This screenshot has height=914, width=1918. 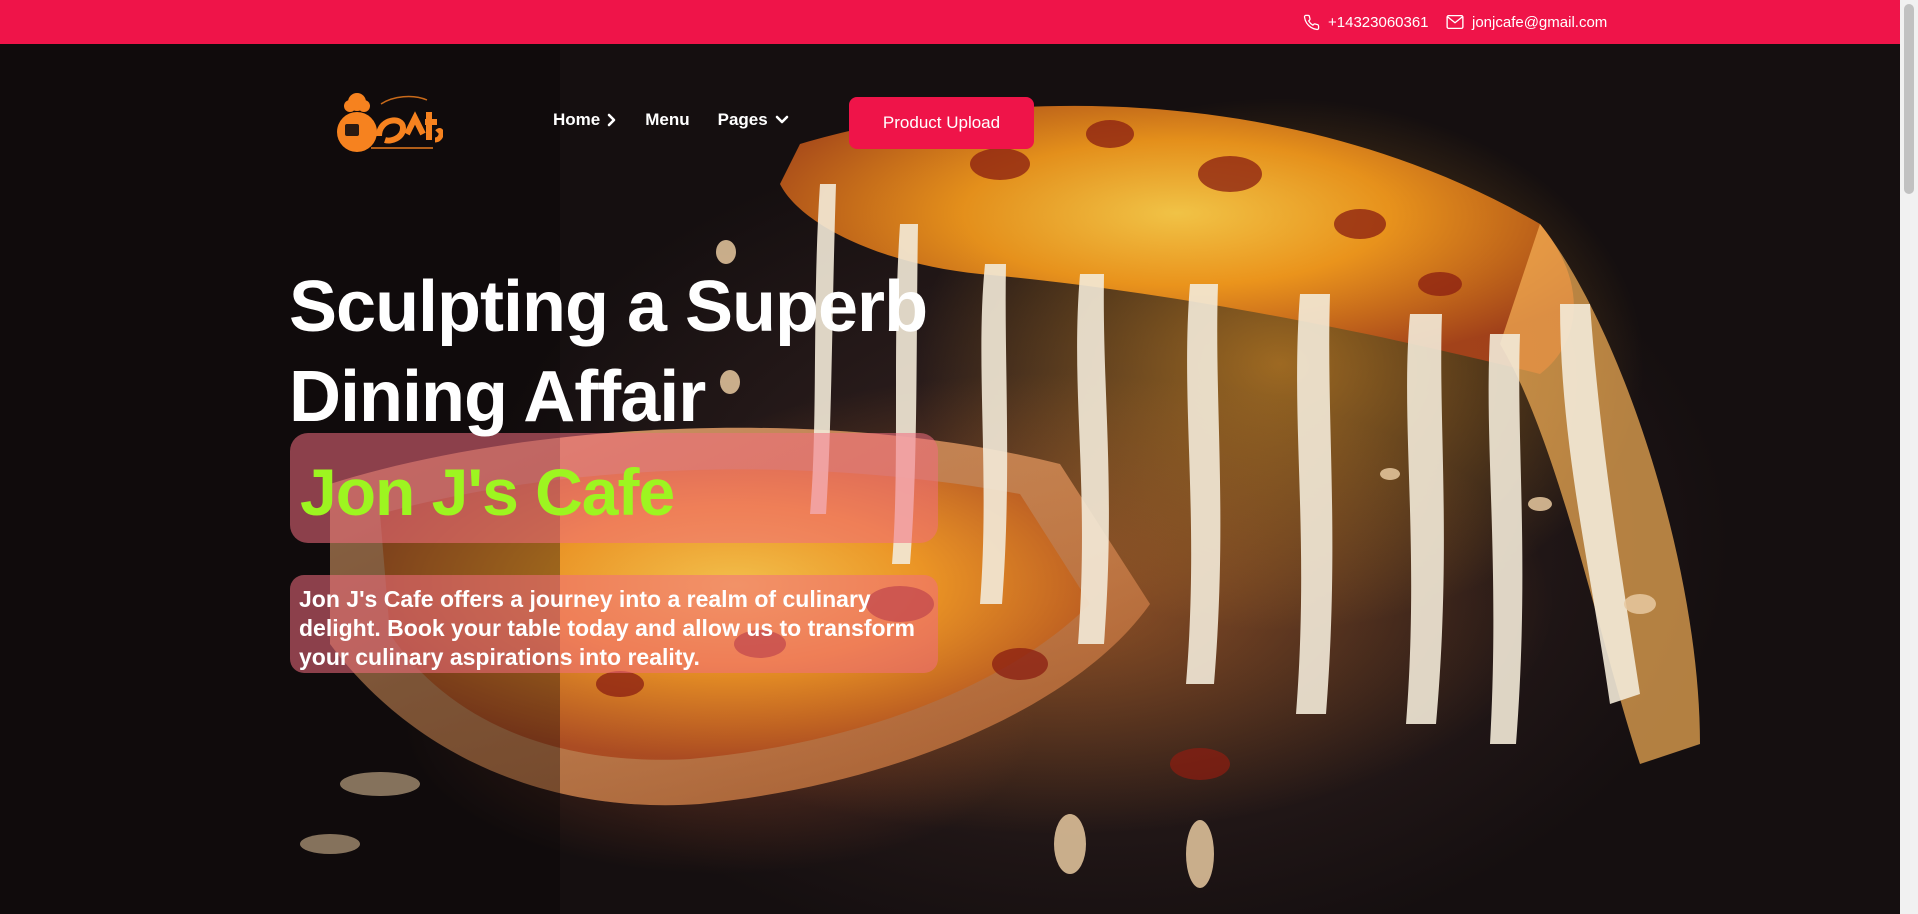 What do you see at coordinates (950, 22) in the screenshot?
I see `top-contact-bar: +14323060361 jonjcafe@gmail.com` at bounding box center [950, 22].